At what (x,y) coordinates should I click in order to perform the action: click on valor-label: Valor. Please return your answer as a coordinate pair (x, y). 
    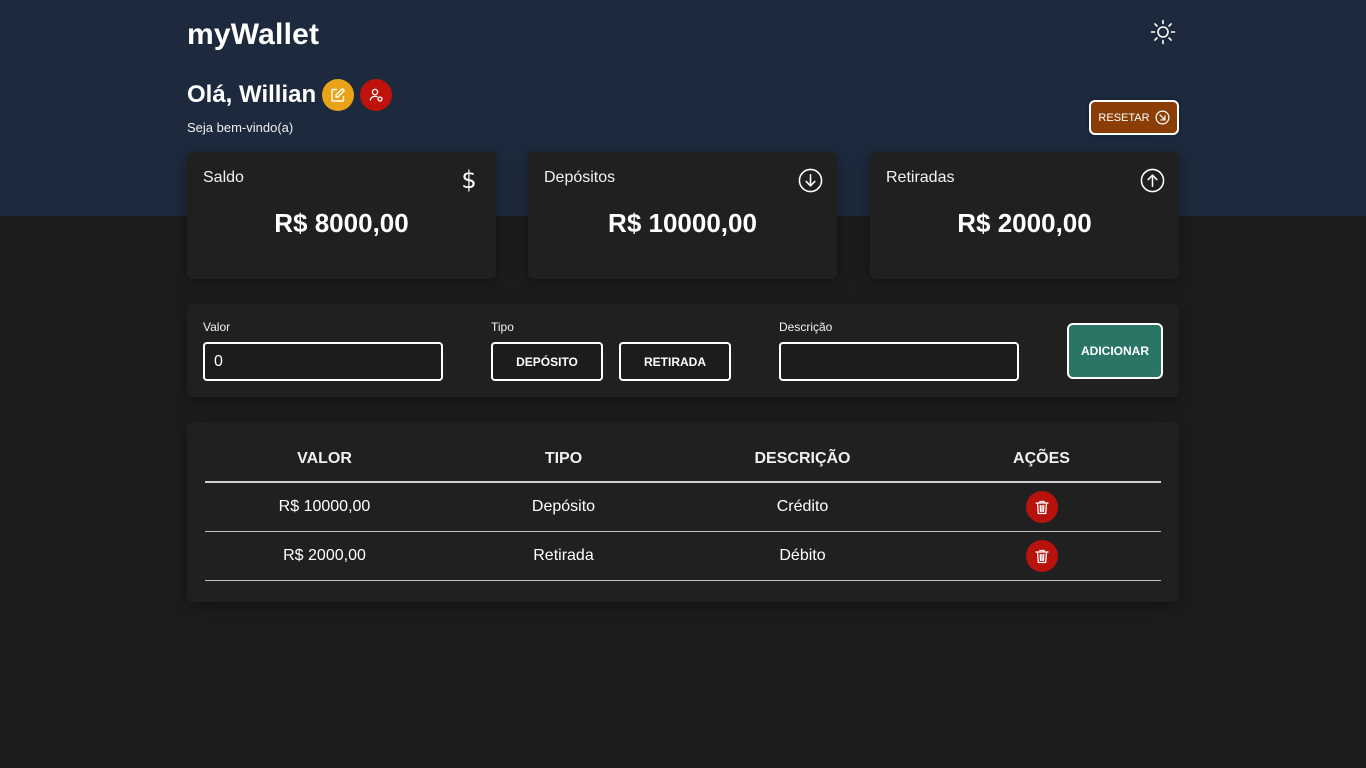
    Looking at the image, I should click on (217, 327).